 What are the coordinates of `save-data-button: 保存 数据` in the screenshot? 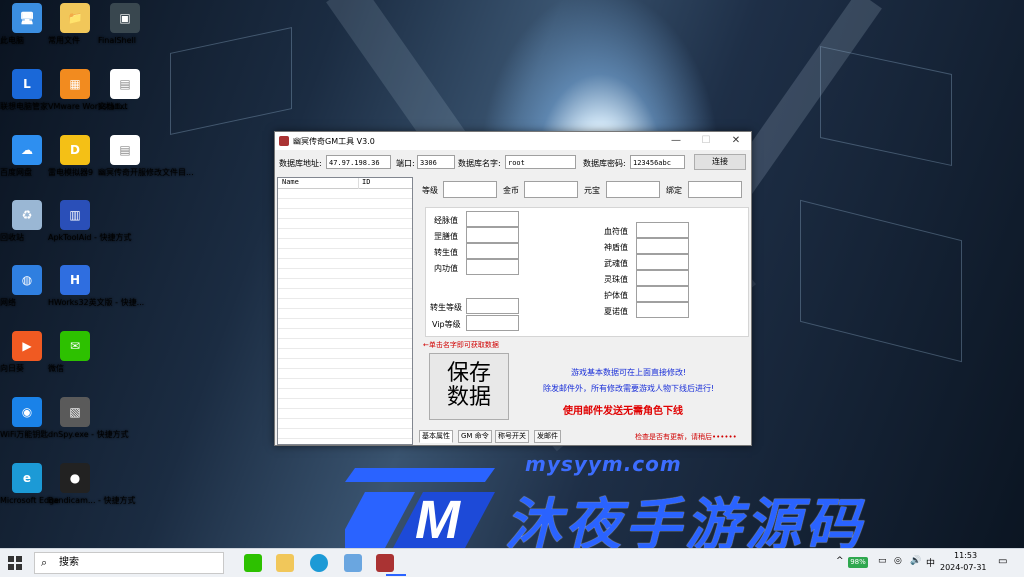 It's located at (469, 386).